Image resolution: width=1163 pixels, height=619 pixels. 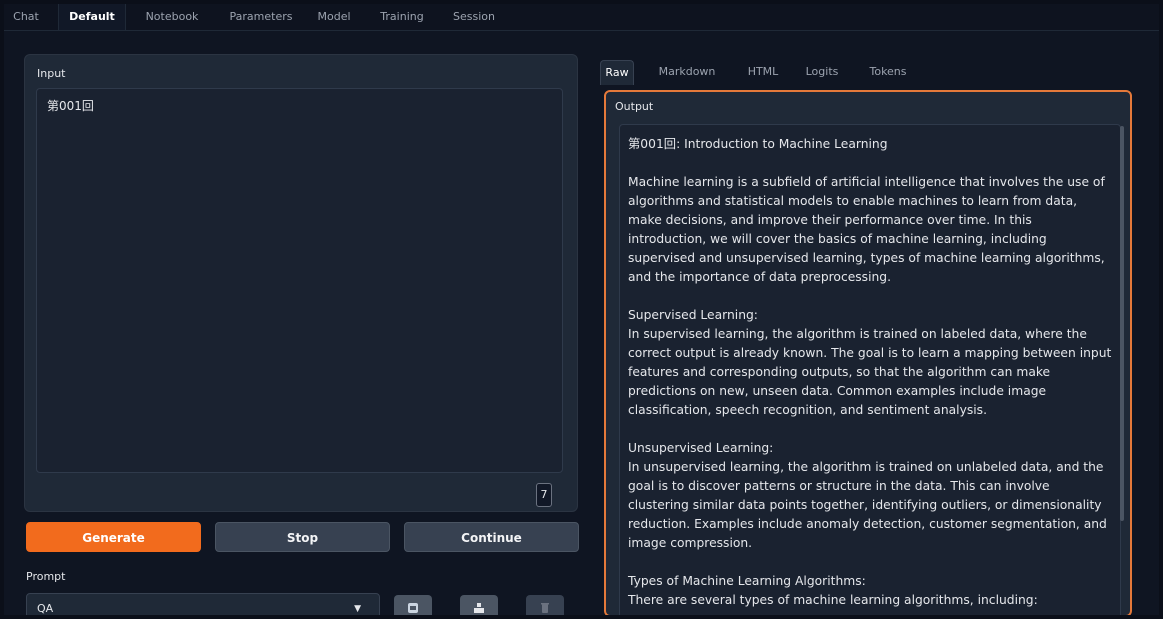 What do you see at coordinates (822, 72) in the screenshot?
I see `tab-logits: Logits` at bounding box center [822, 72].